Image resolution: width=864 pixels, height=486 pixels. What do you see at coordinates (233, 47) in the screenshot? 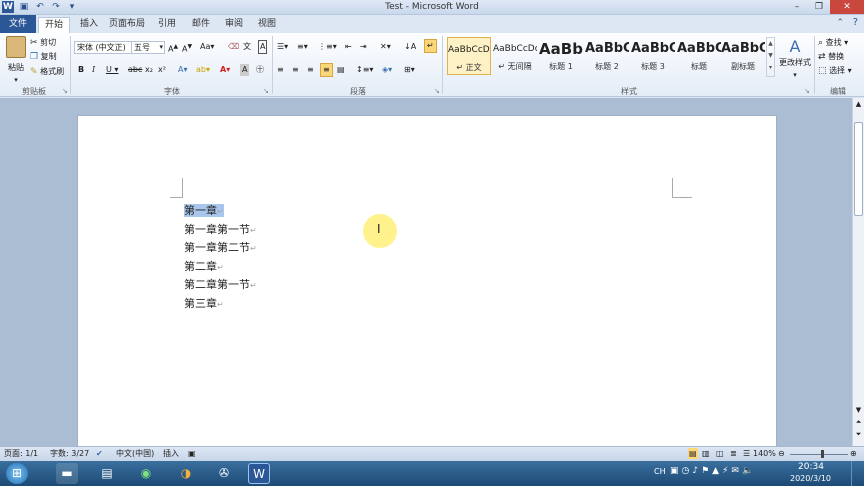
I see `clear-format-icon: ⌫` at bounding box center [233, 47].